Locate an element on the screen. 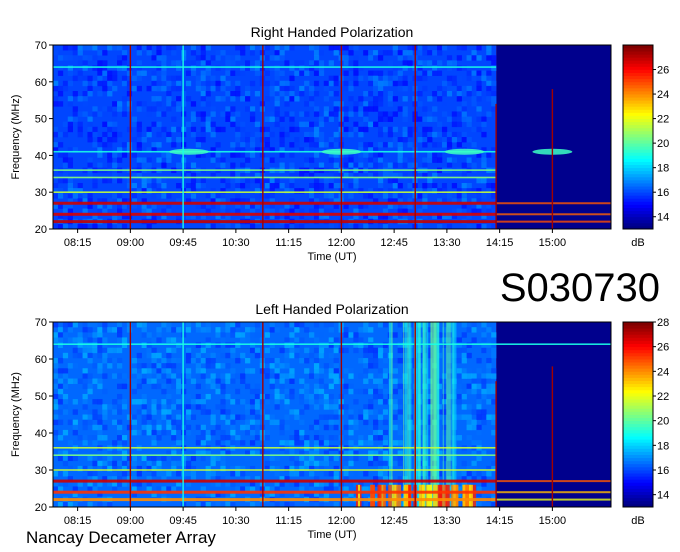 The width and height of the screenshot is (680, 552). frequency-band is located at coordinates (275, 203).